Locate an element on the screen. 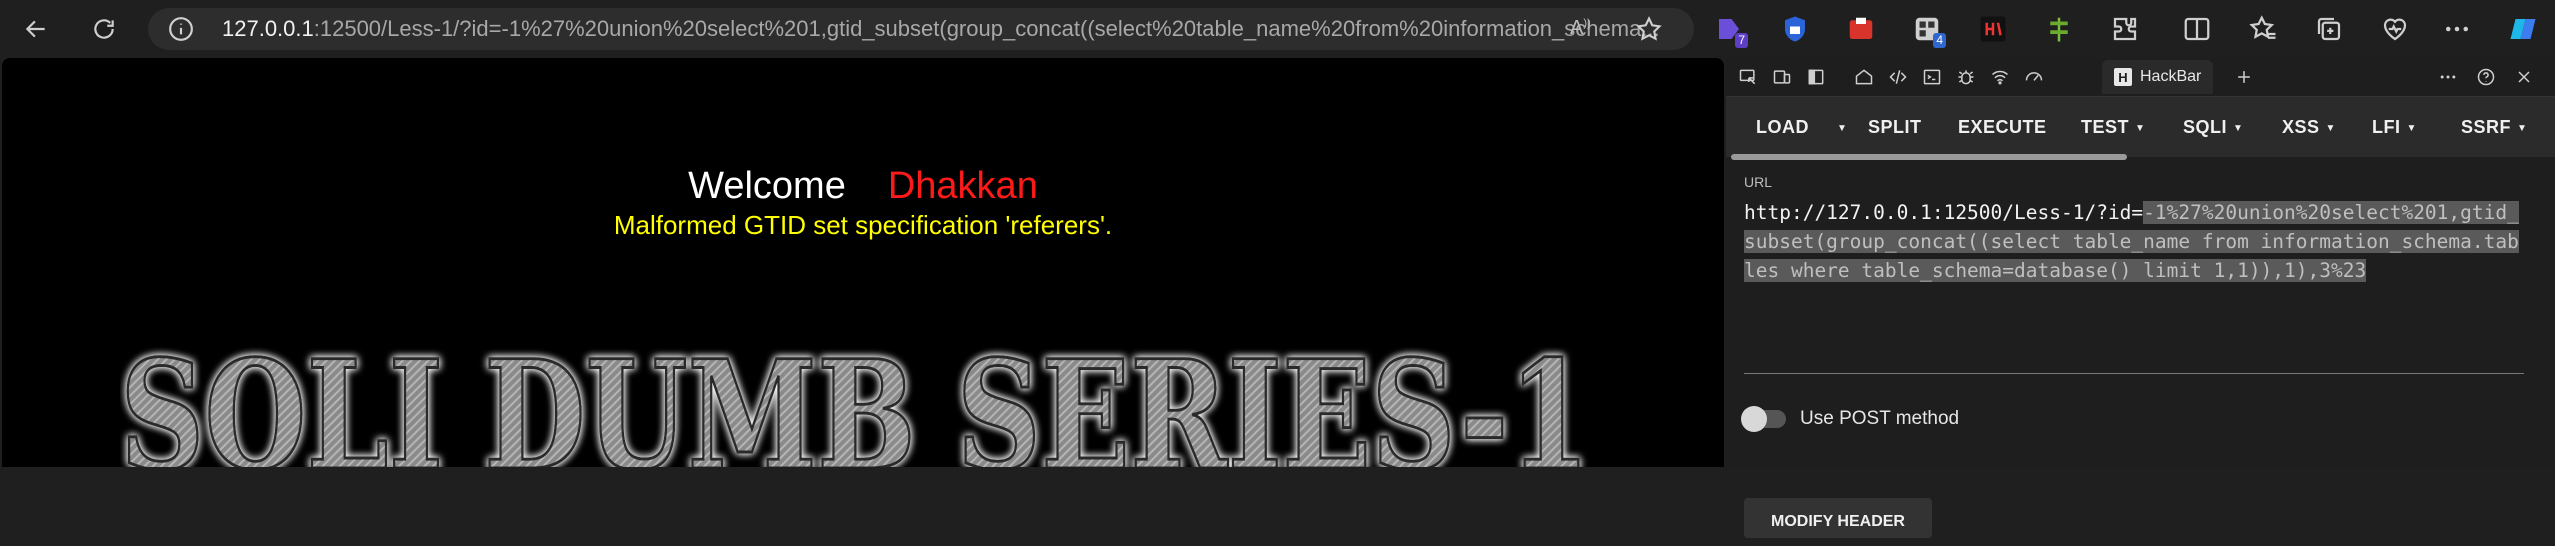 This screenshot has height=546, width=2555. ssrf-menu: SSRF ▼ is located at coordinates (2494, 127).